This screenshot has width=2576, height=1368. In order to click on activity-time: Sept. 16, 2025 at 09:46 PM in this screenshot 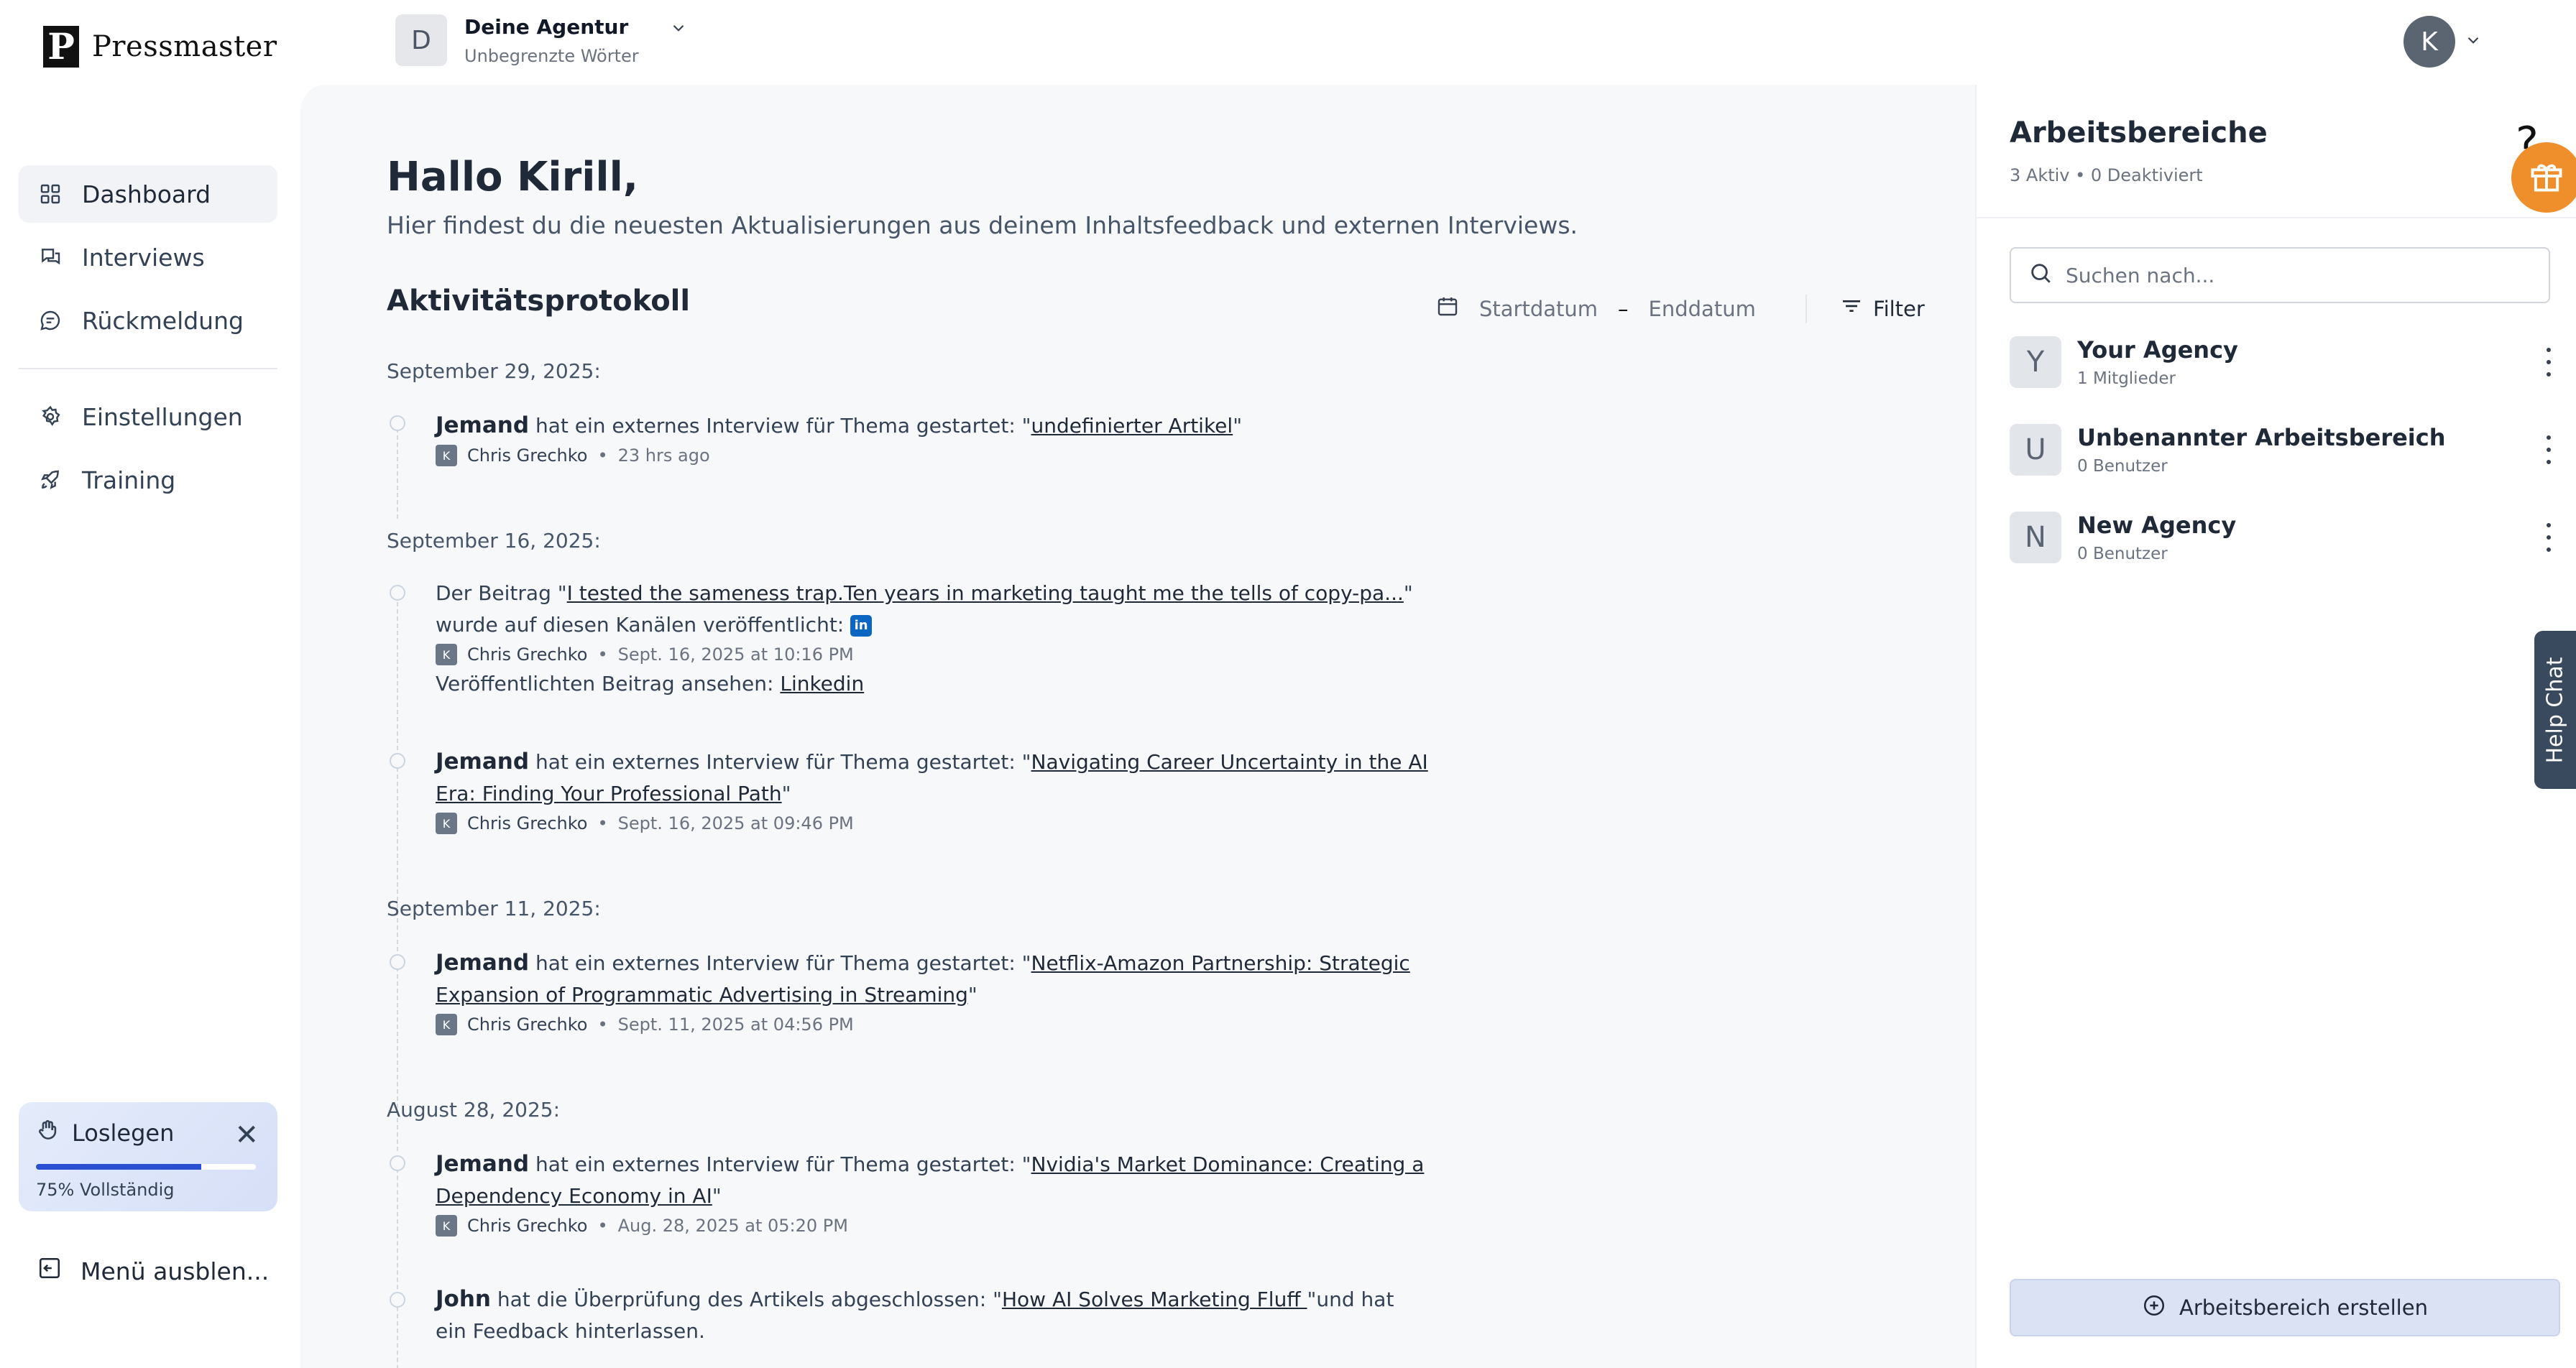, I will do `click(735, 823)`.